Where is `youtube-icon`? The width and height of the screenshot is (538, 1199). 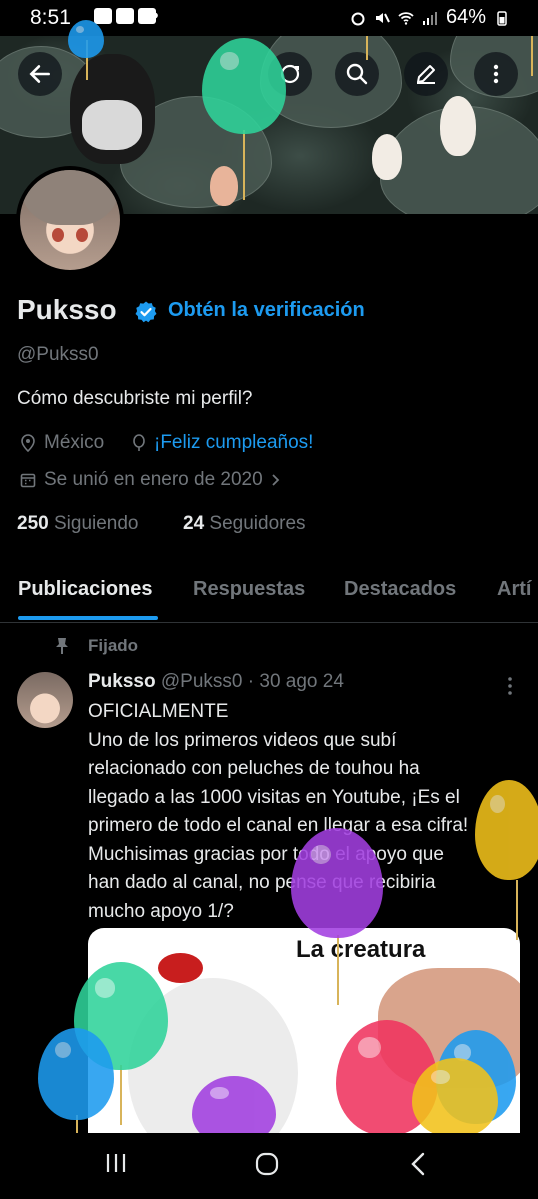
youtube-icon is located at coordinates (125, 16).